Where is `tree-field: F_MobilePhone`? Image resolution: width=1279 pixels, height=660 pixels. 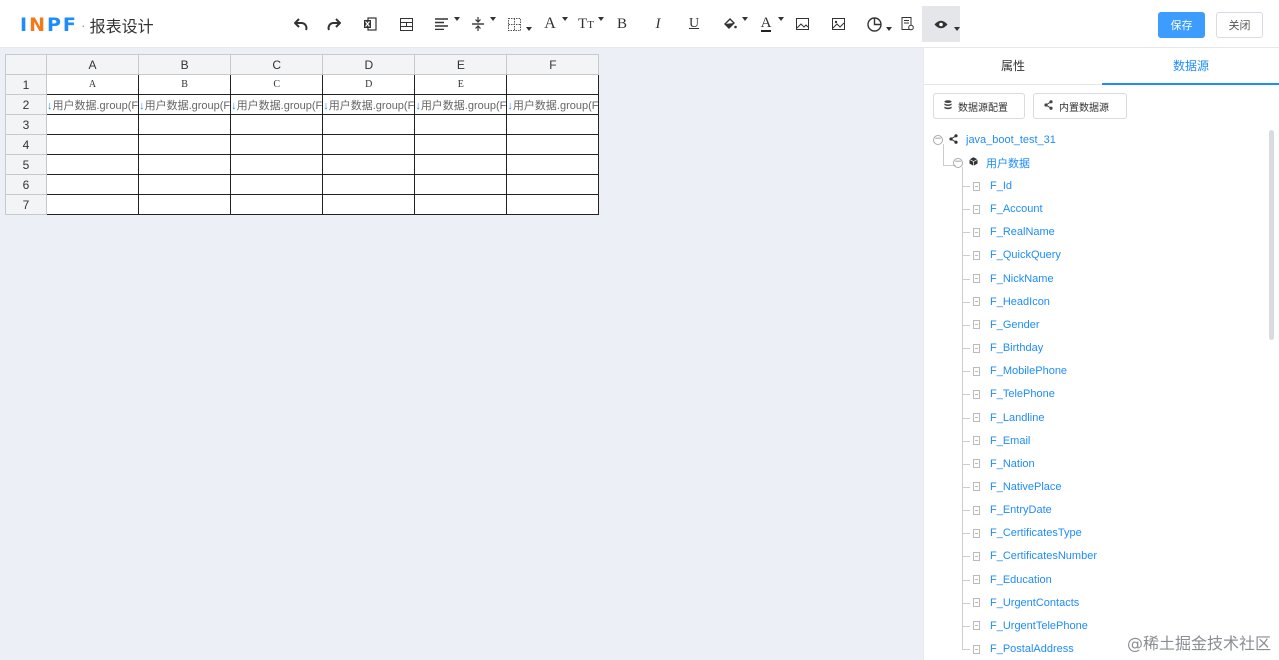 tree-field: F_MobilePhone is located at coordinates (1020, 371).